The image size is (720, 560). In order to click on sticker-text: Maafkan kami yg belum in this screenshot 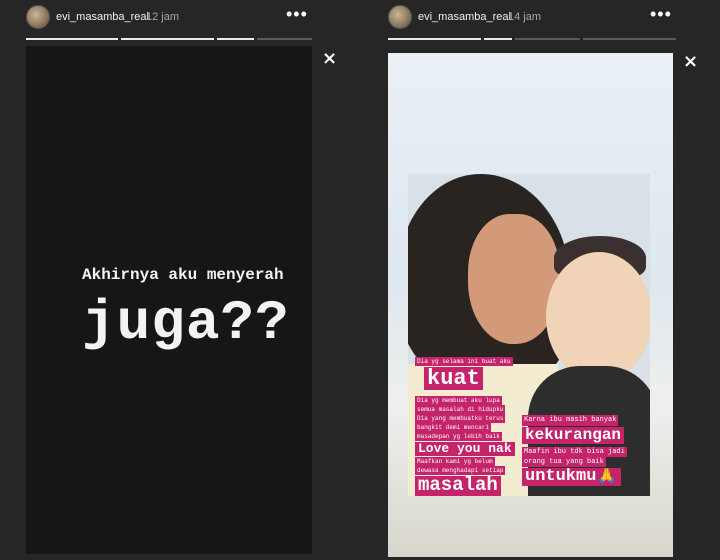, I will do `click(455, 461)`.